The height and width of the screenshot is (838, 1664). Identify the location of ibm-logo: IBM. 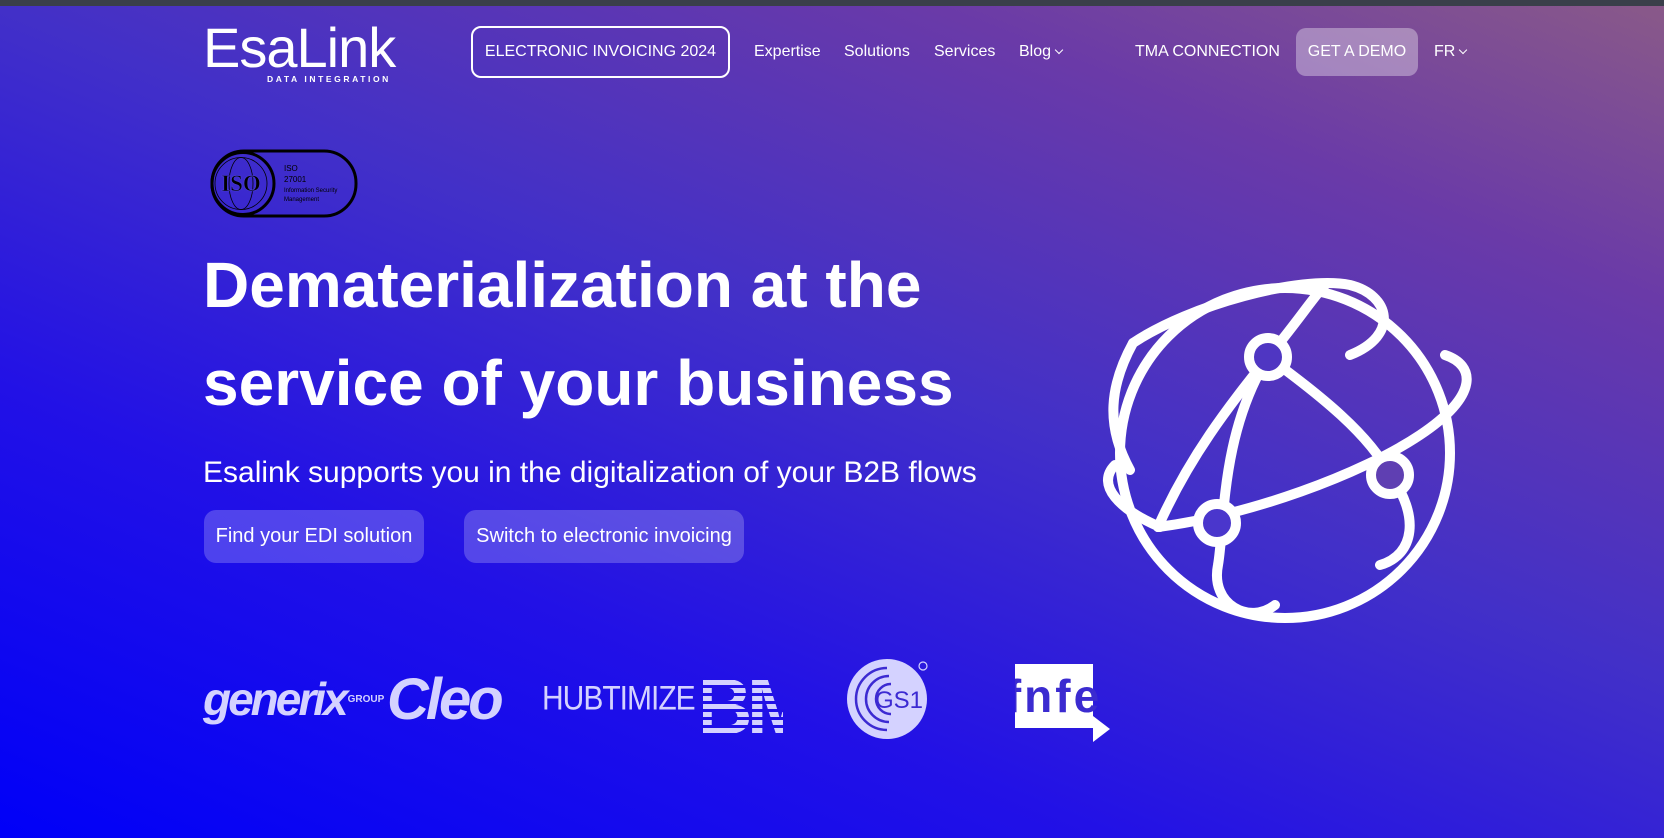
(743, 701).